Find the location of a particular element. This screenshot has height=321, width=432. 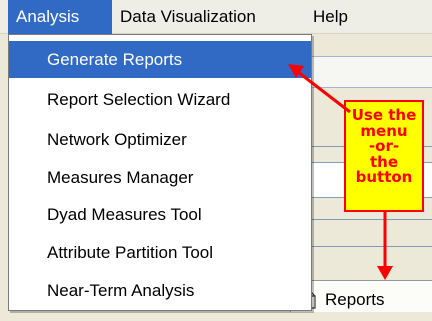

arrow-to-reports-tab is located at coordinates (385, 246).